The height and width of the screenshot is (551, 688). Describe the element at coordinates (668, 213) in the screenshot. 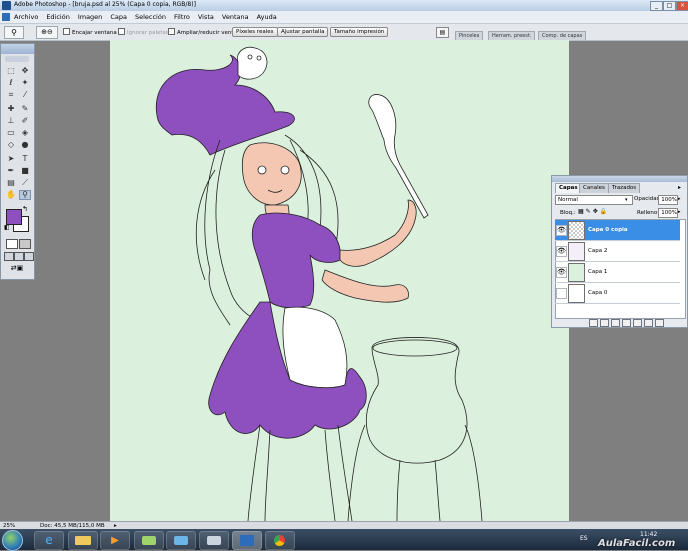

I see `fill-input: 100%` at that location.